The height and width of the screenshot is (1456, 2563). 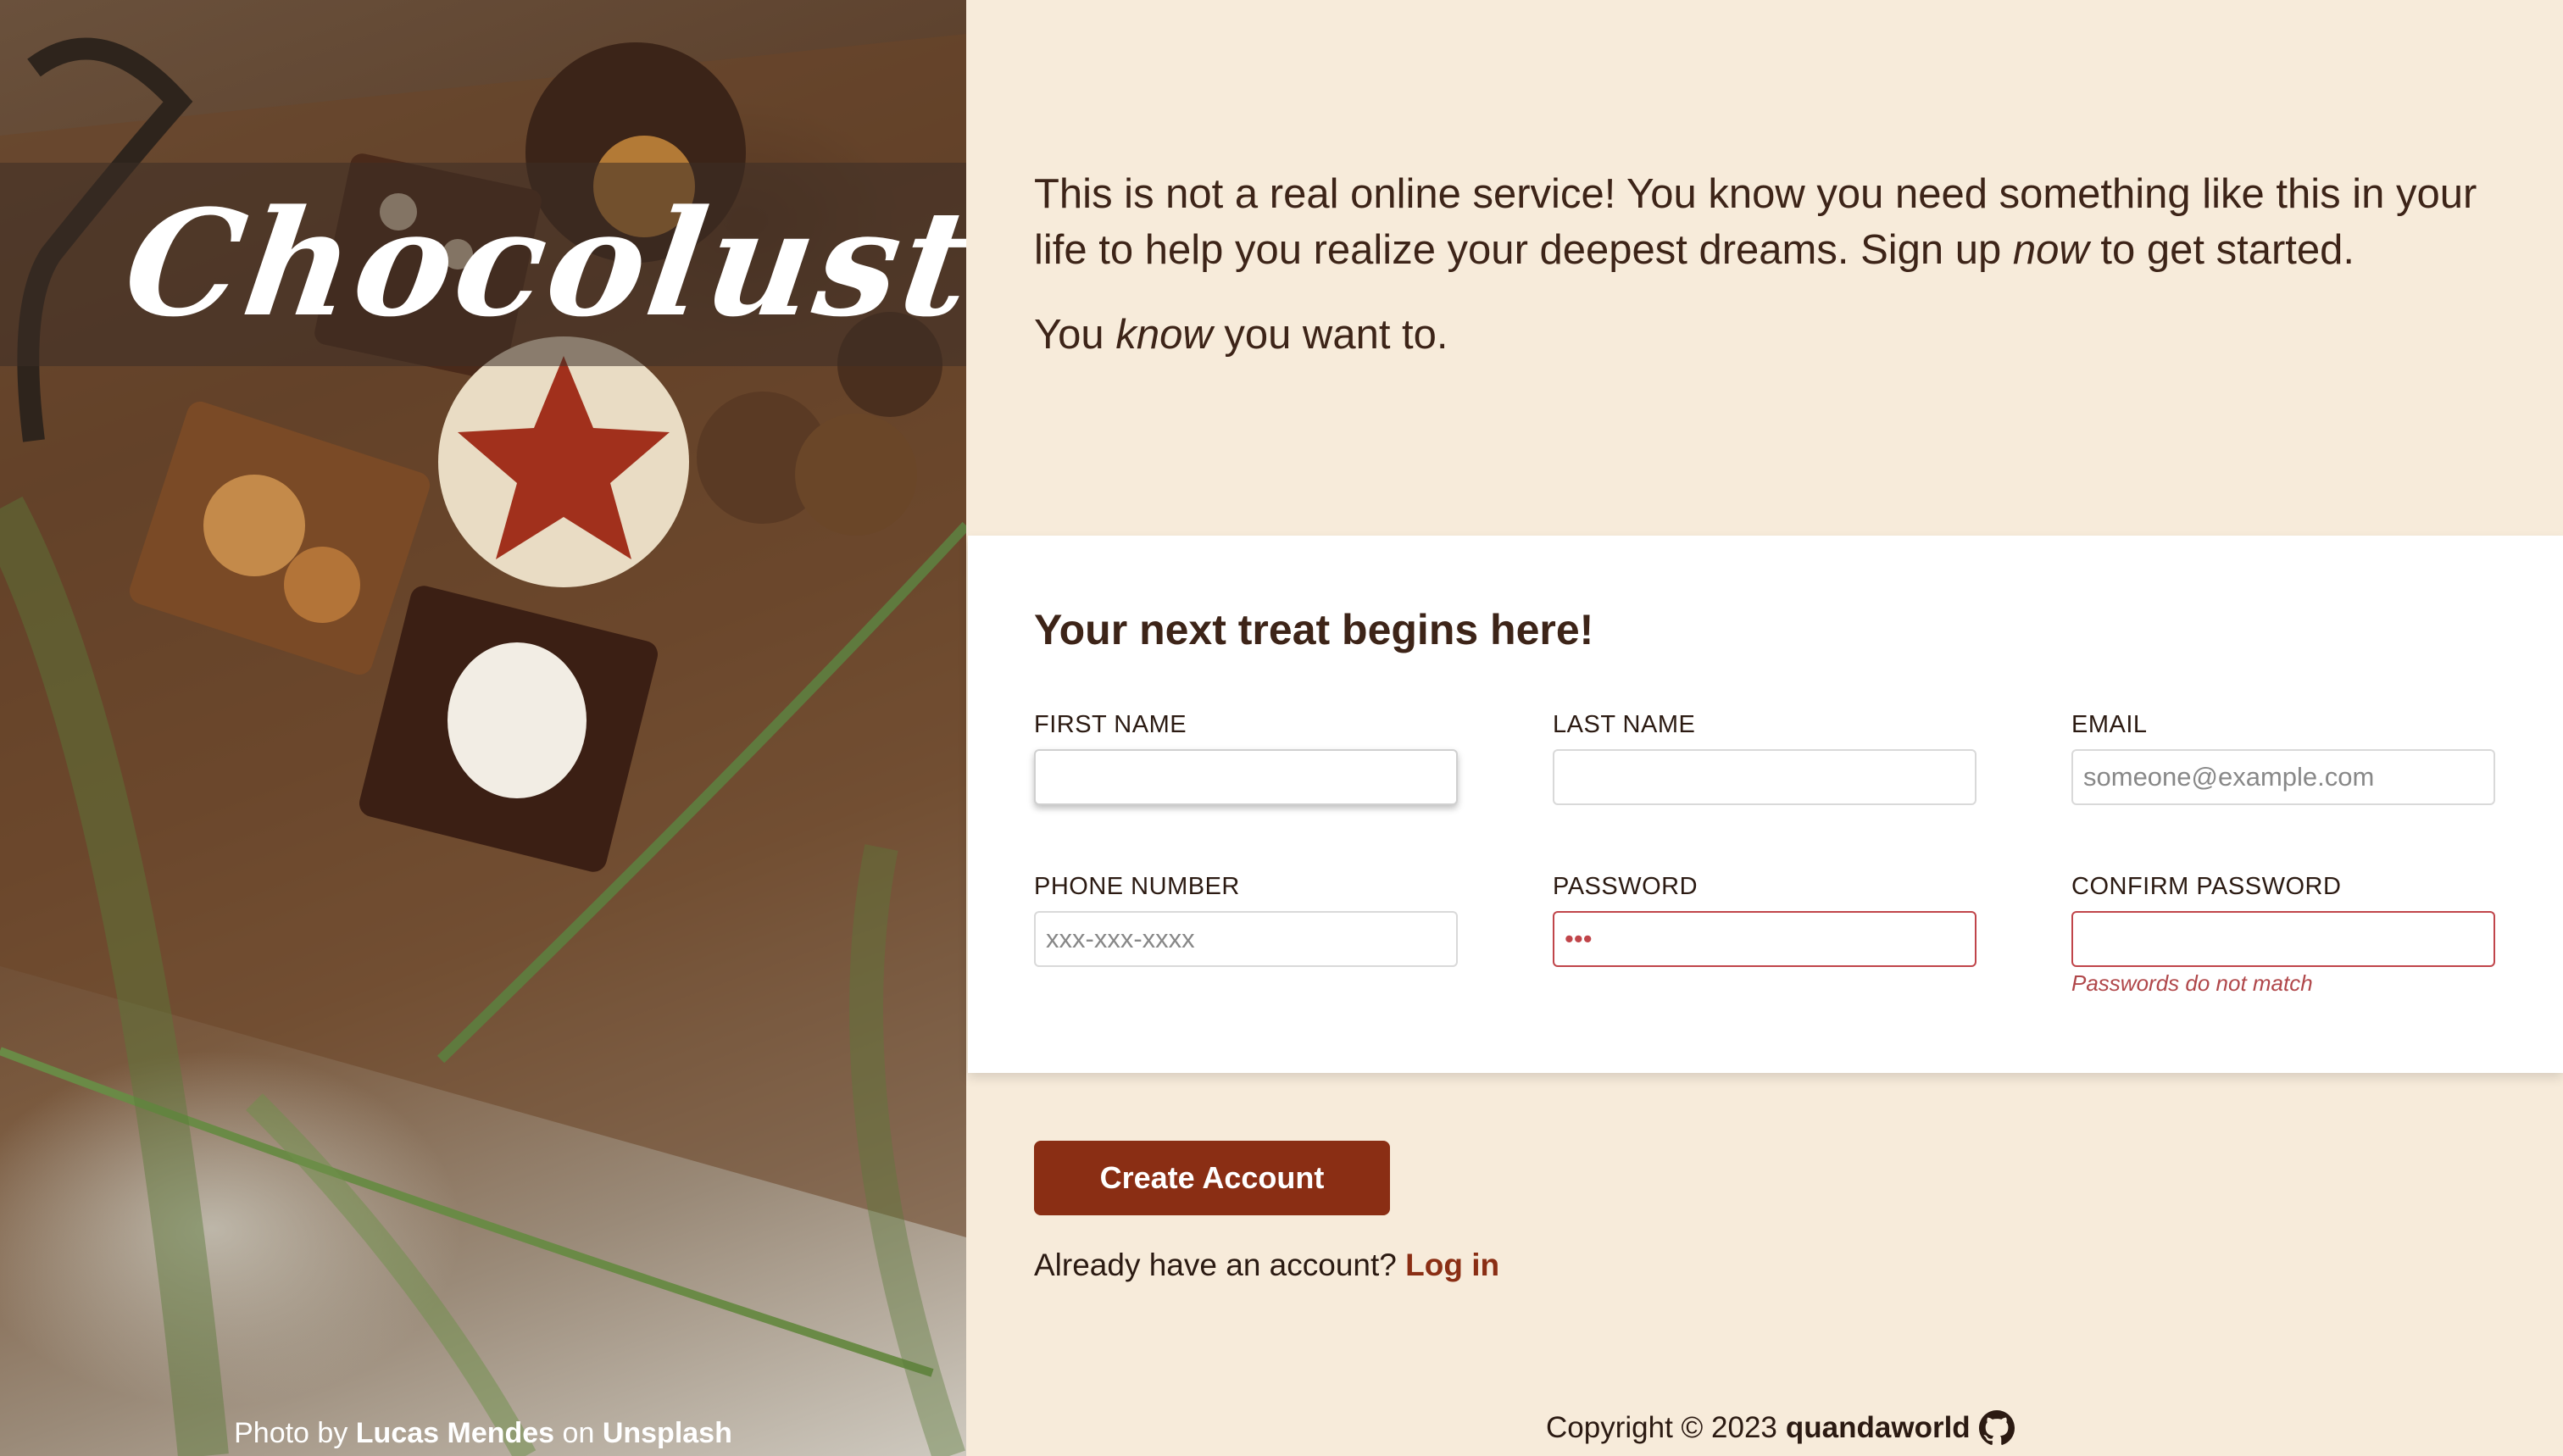 What do you see at coordinates (1625, 886) in the screenshot?
I see `password-label: PASSWORD` at bounding box center [1625, 886].